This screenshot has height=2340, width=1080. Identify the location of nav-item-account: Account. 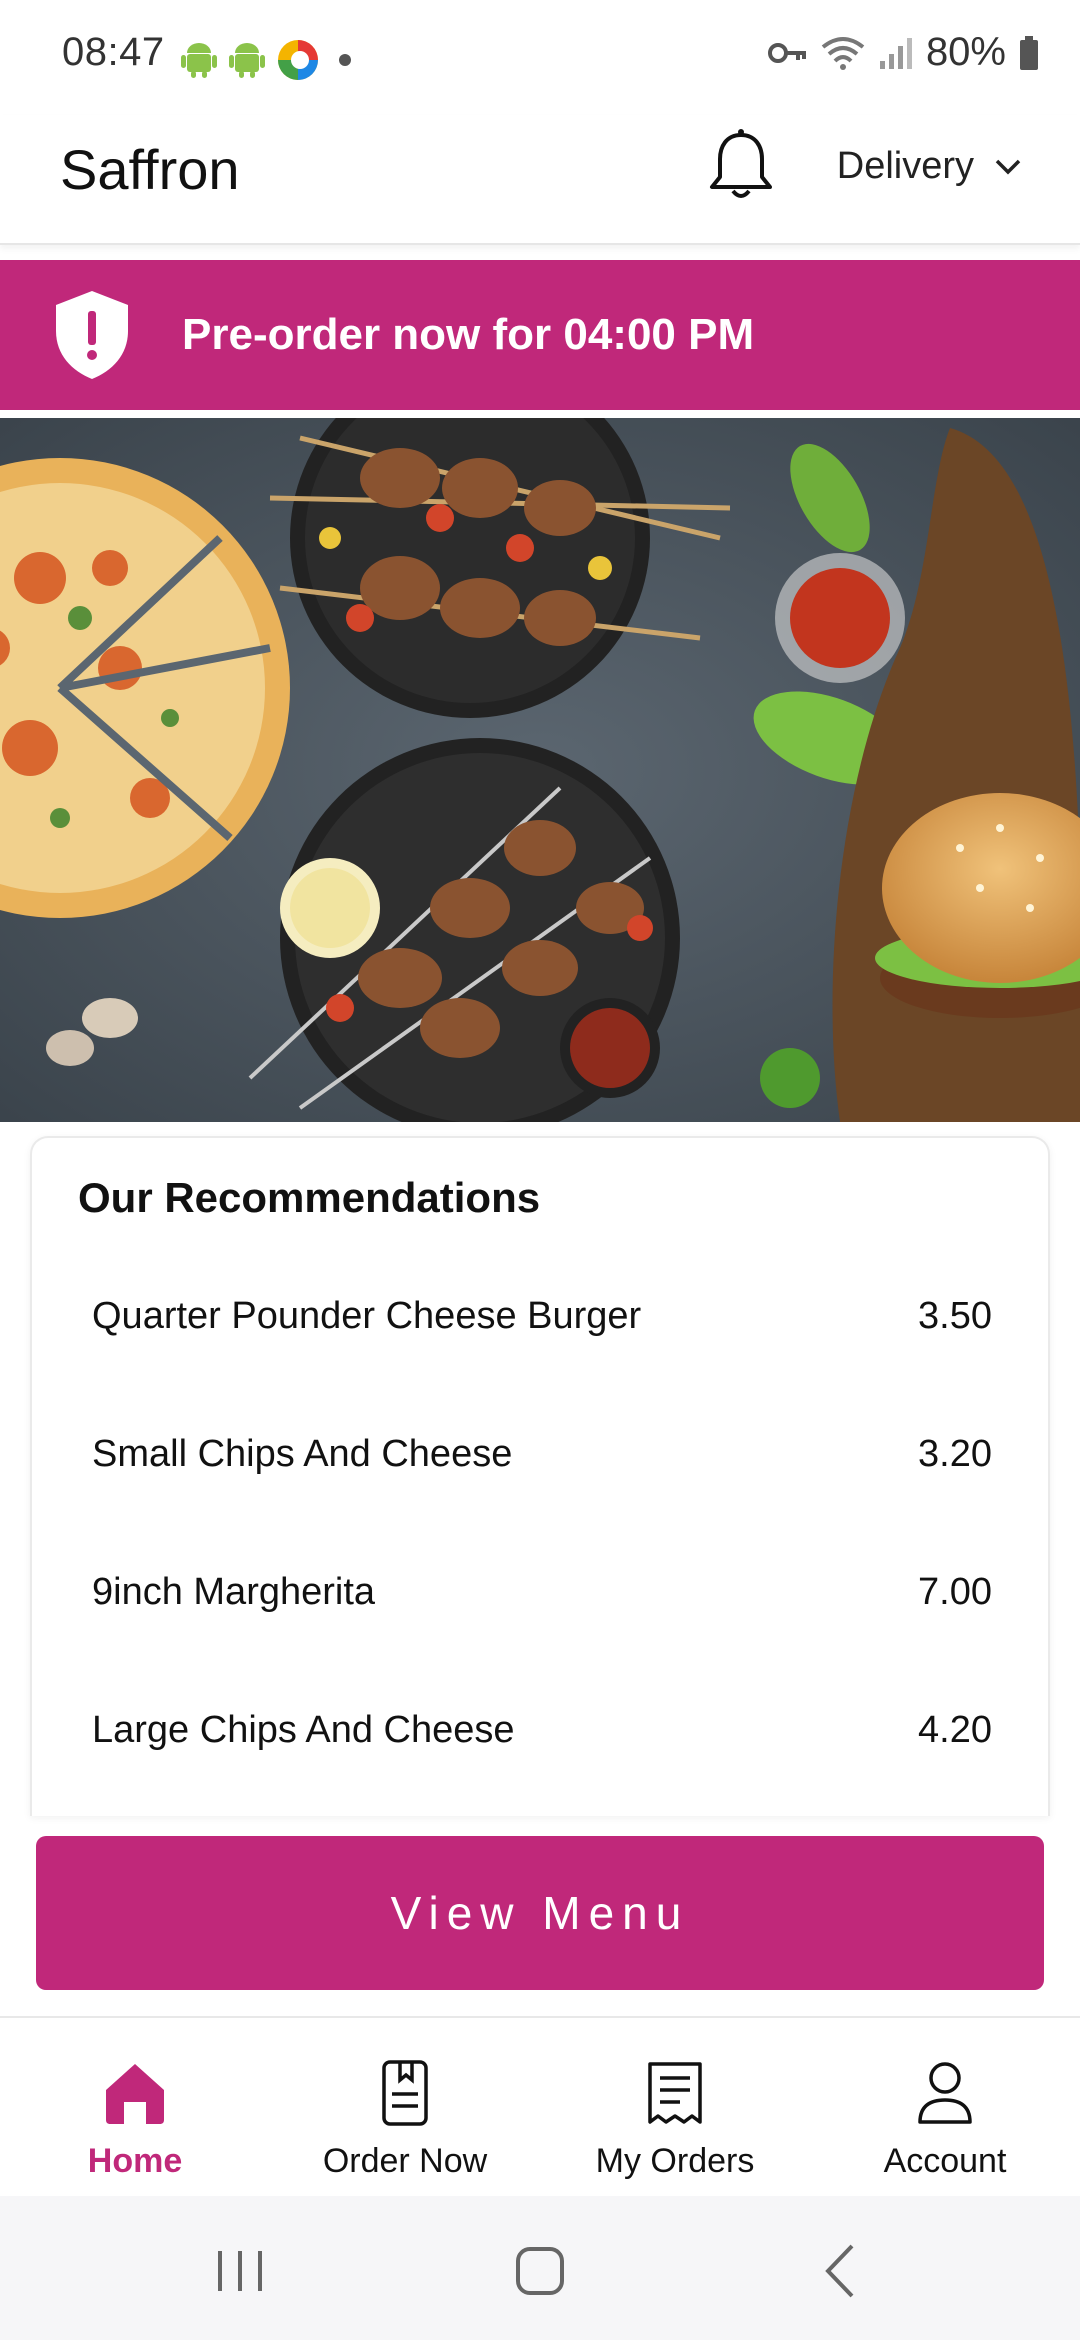
(945, 2108).